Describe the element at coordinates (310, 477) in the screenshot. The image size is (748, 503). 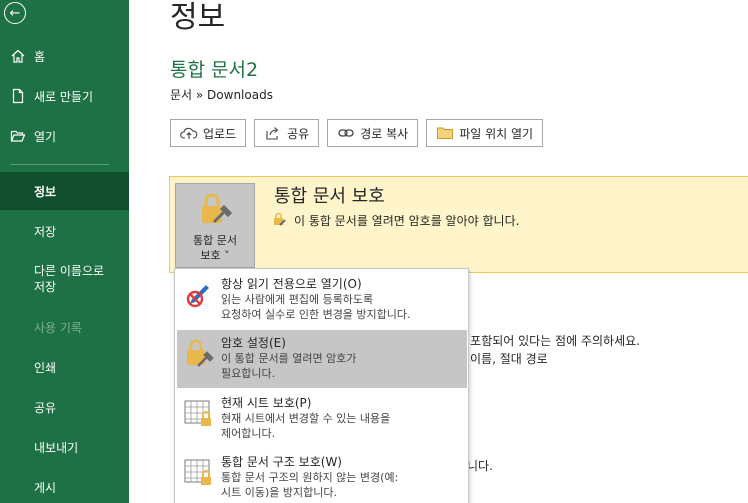
I see `menu-item-desc: 통합 문서 구조의 원하지 않는 변경(예:` at that location.